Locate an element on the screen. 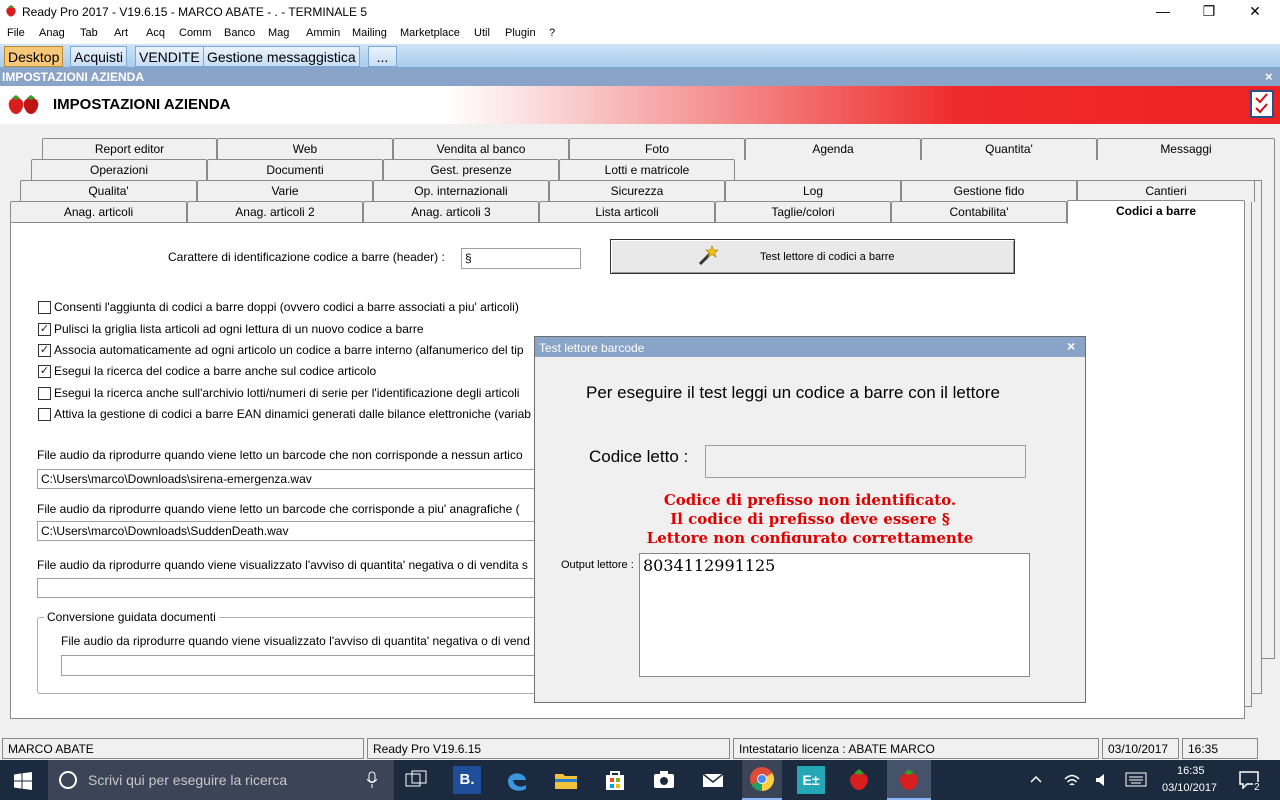 This screenshot has height=800, width=1280. tab-quantita: Quantita' is located at coordinates (1009, 149).